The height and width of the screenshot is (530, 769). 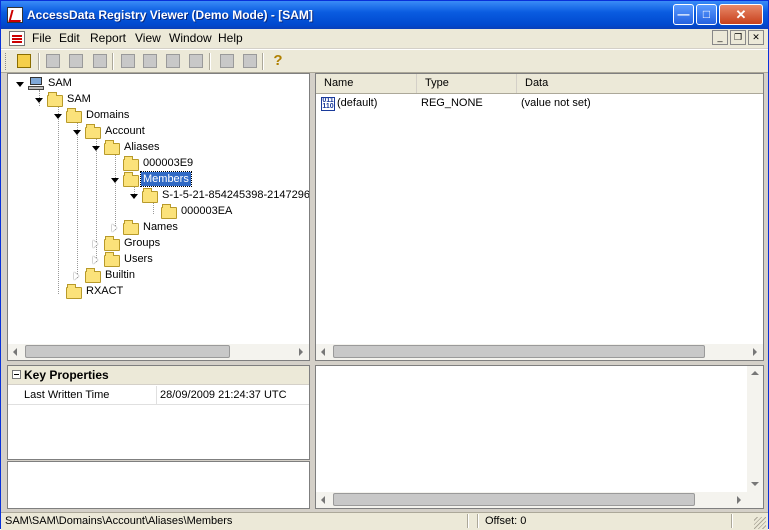 What do you see at coordinates (108, 115) in the screenshot?
I see `tree-node-label: Domains` at bounding box center [108, 115].